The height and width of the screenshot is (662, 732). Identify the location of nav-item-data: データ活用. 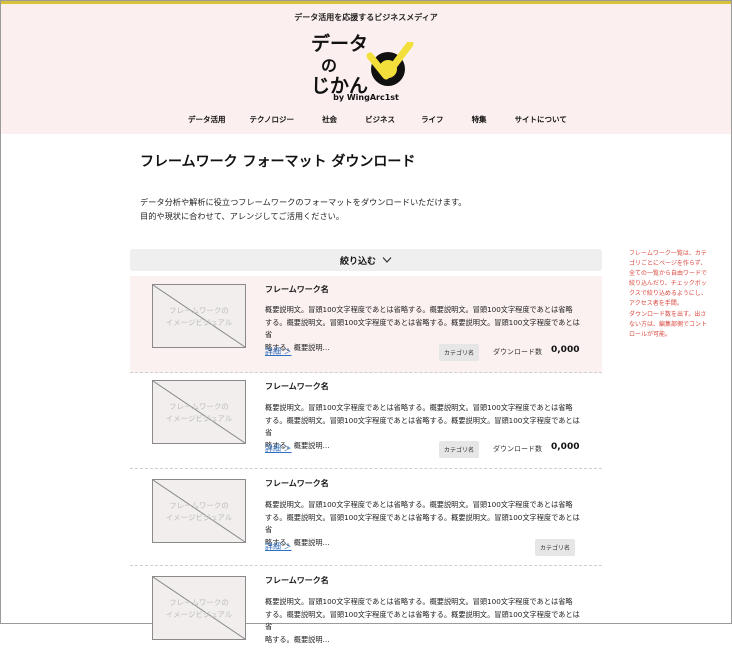
(207, 119).